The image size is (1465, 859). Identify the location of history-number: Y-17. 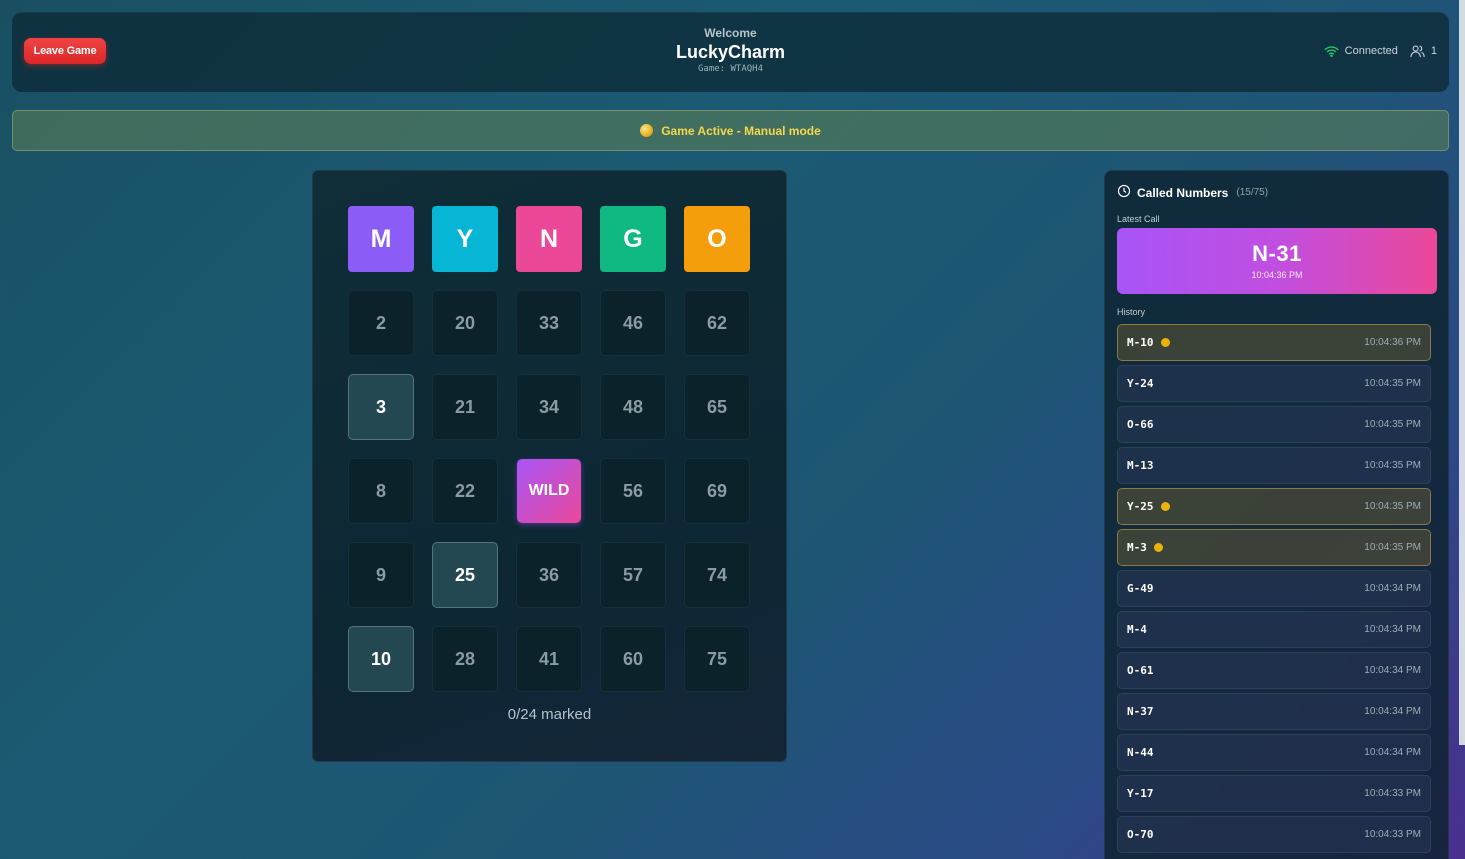
(1140, 793).